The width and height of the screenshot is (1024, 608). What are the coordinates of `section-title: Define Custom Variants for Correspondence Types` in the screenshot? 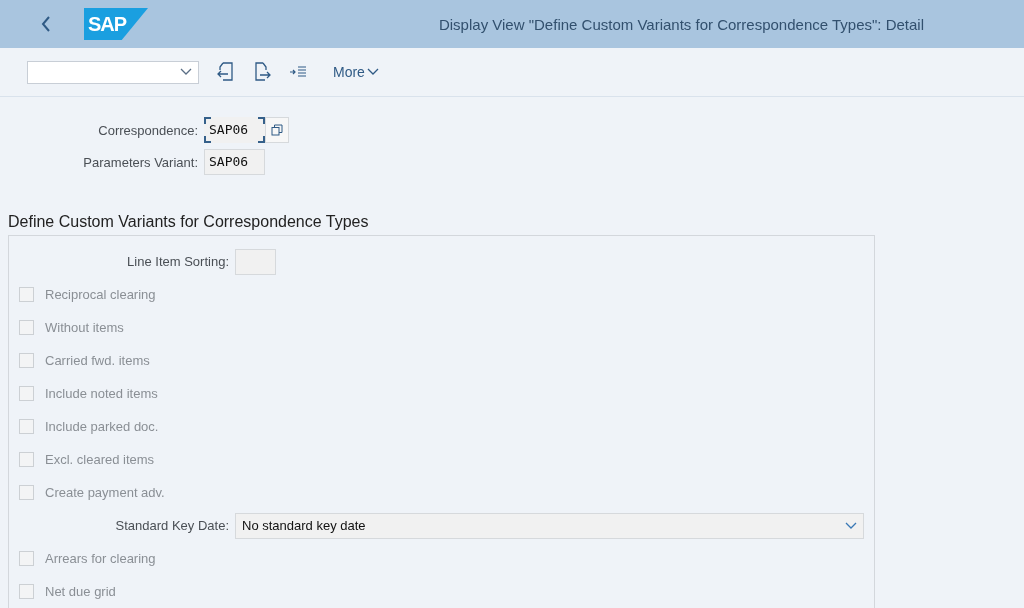 It's located at (189, 222).